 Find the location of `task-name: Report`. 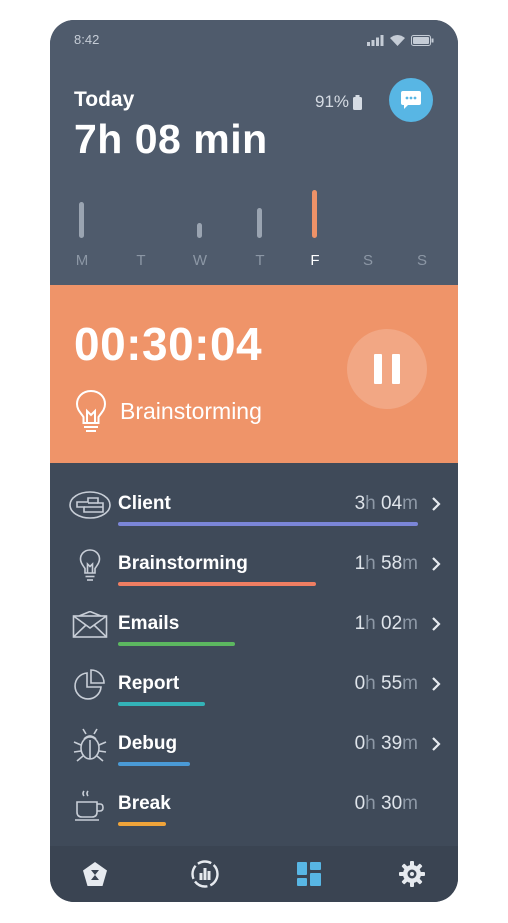

task-name: Report is located at coordinates (149, 683).